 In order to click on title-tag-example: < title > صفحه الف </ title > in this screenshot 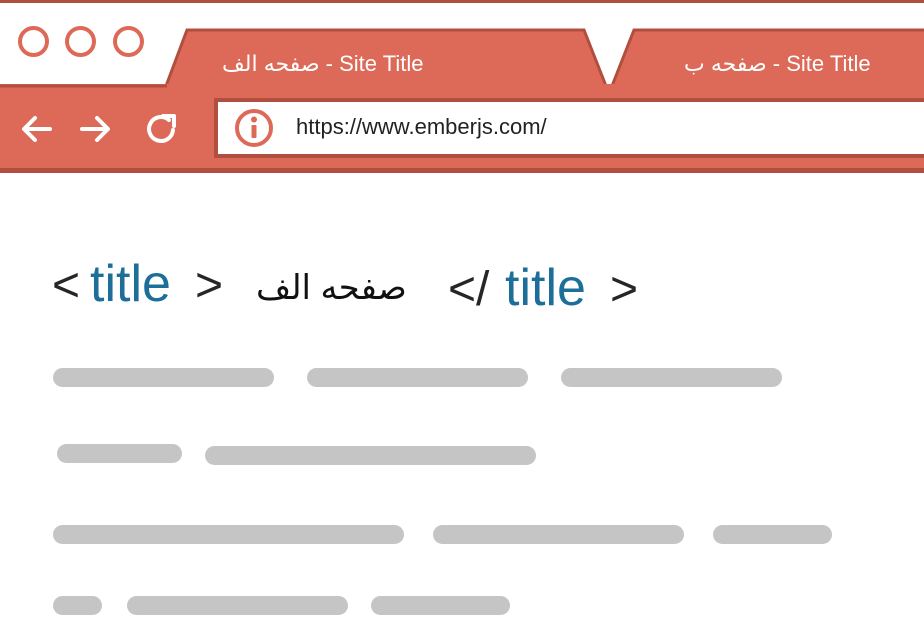, I will do `click(362, 290)`.